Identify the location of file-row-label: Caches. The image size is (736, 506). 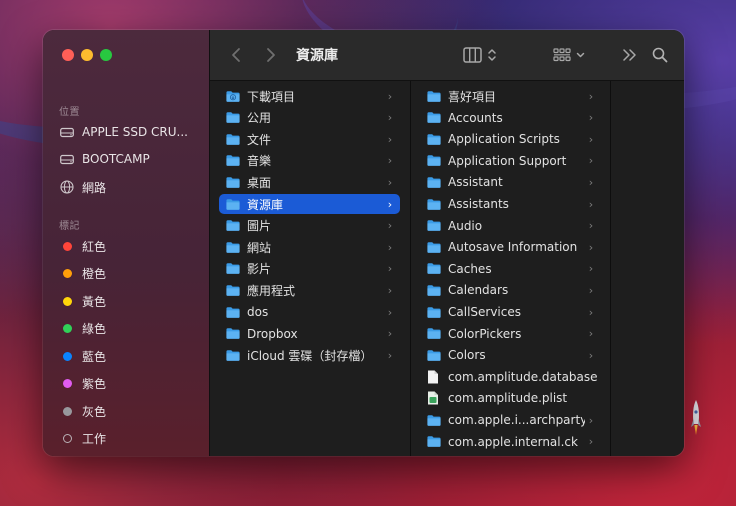
(470, 268).